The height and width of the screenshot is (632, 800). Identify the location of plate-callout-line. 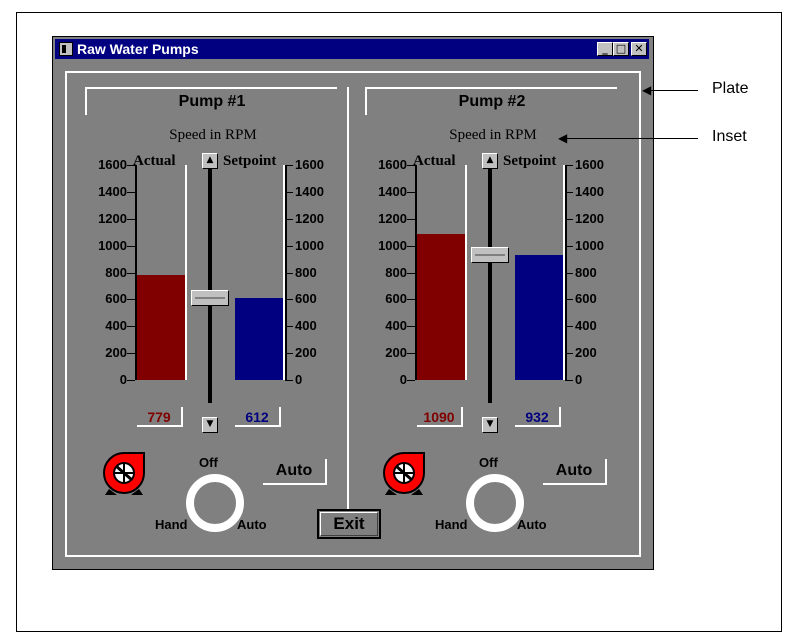
(672, 90).